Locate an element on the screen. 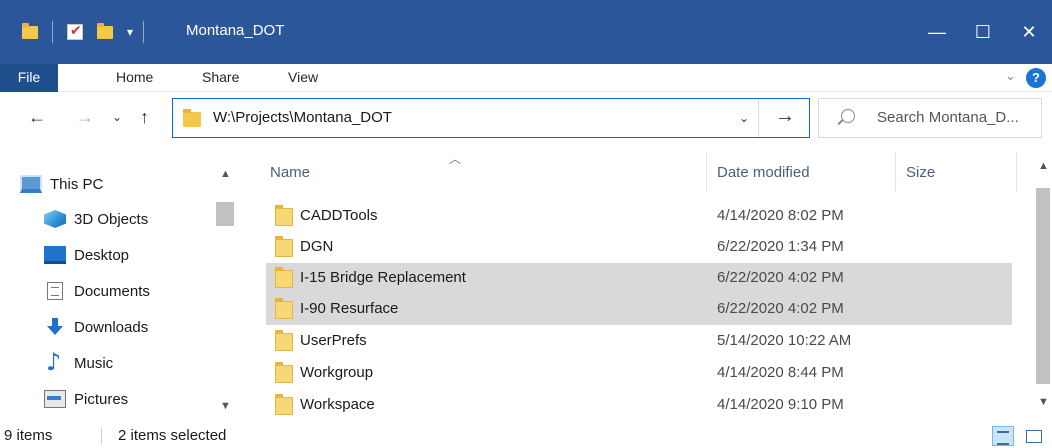  back-button: ← is located at coordinates (37, 117).